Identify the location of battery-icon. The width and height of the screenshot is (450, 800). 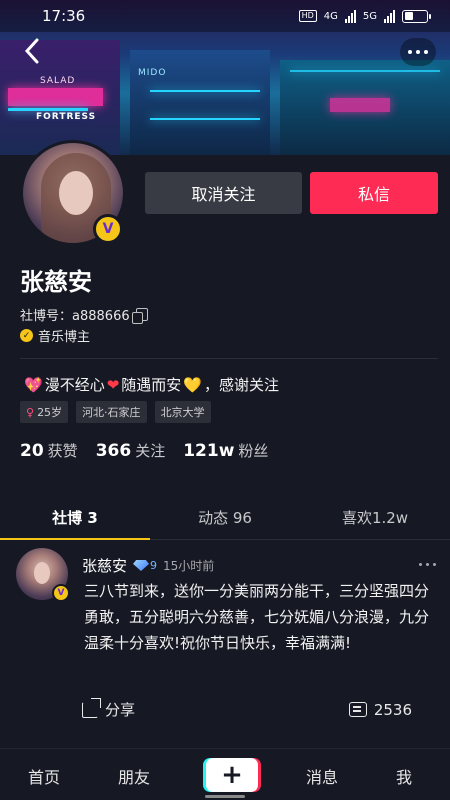
(416, 16).